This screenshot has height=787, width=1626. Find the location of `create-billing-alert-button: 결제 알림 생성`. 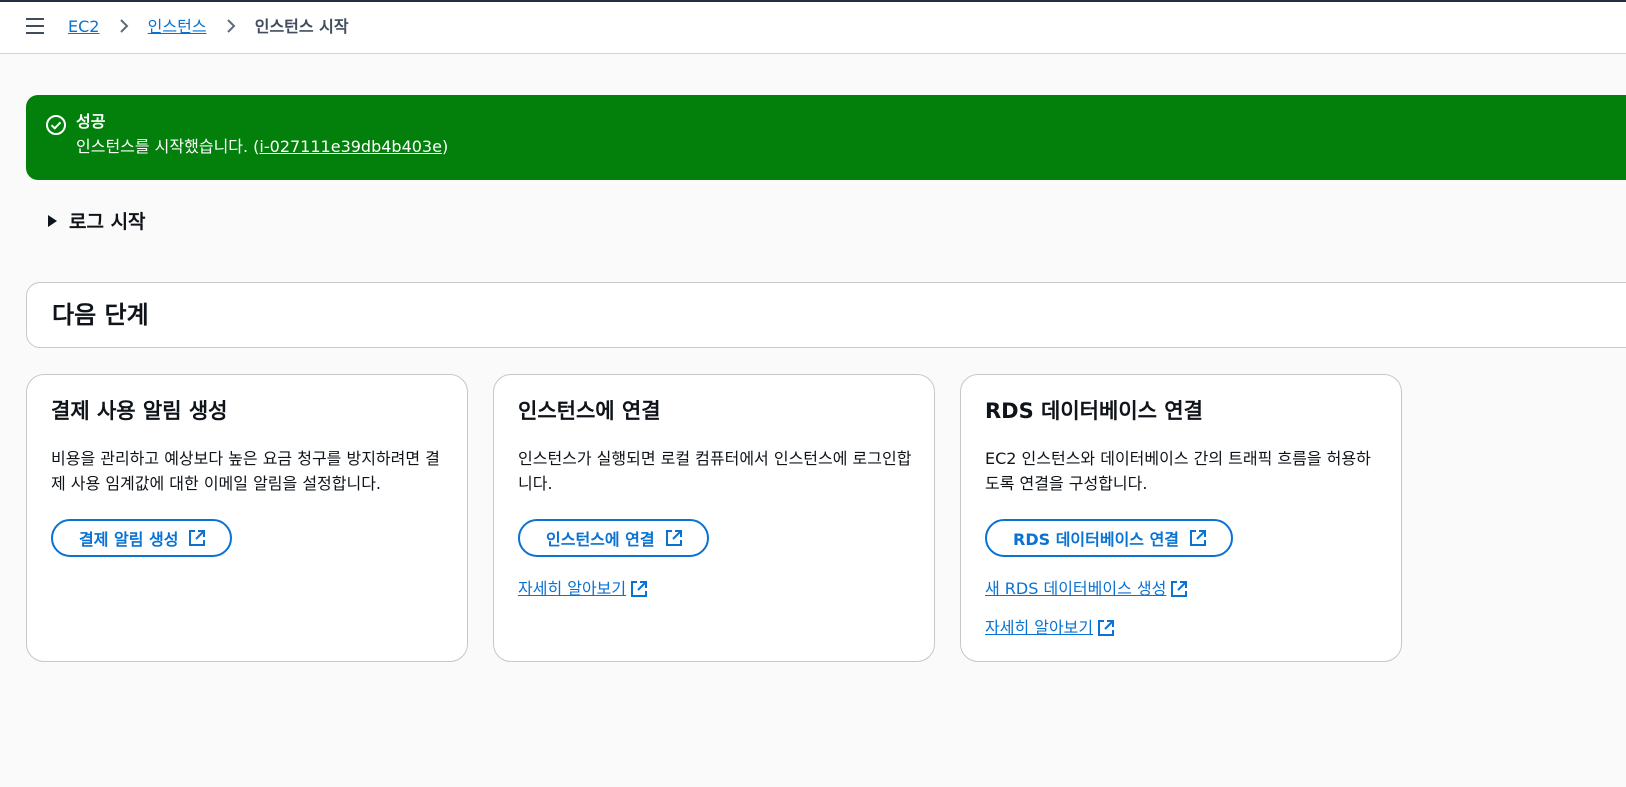

create-billing-alert-button: 결제 알림 생성 is located at coordinates (142, 538).